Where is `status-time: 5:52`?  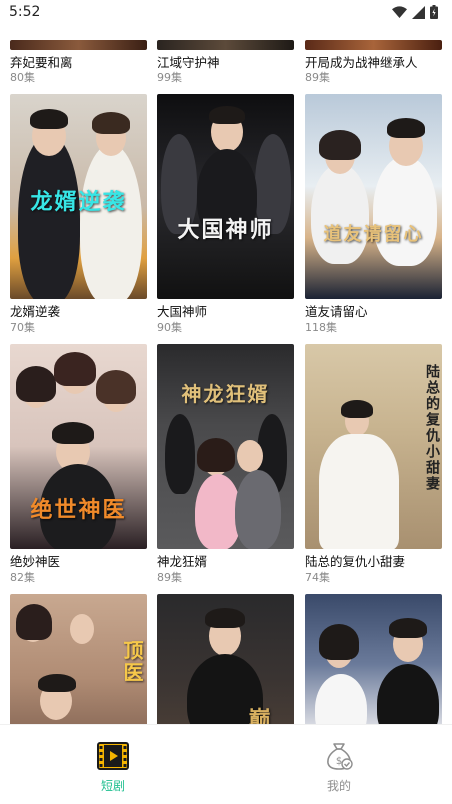
status-time: 5:52 is located at coordinates (25, 12).